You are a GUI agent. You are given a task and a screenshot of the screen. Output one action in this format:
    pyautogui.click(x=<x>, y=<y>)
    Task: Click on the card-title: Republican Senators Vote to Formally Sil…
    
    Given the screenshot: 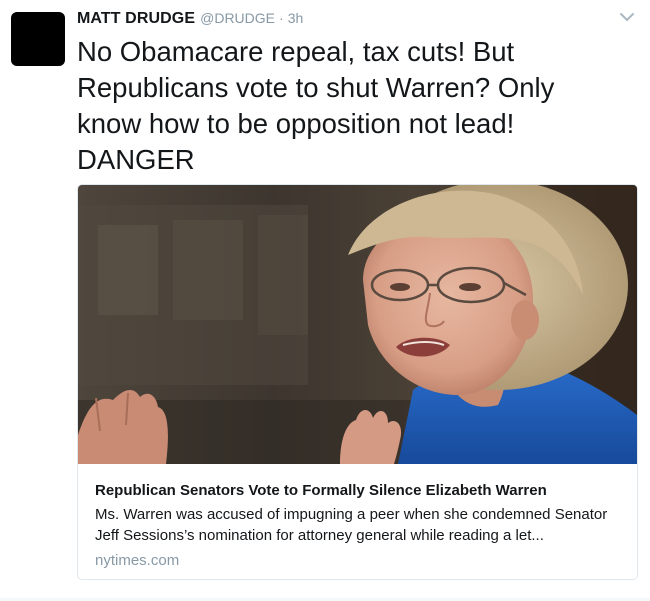 What is the action you would take?
    pyautogui.click(x=360, y=491)
    